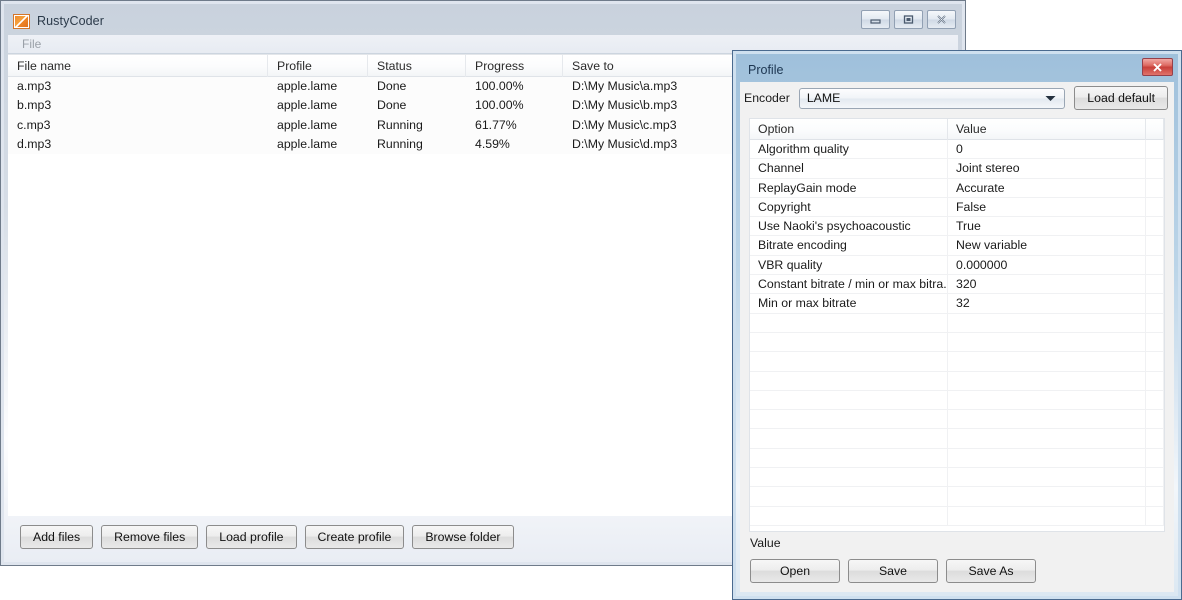 The width and height of the screenshot is (1182, 600). Describe the element at coordinates (1047, 150) in the screenshot. I see `cell-value: 0` at that location.